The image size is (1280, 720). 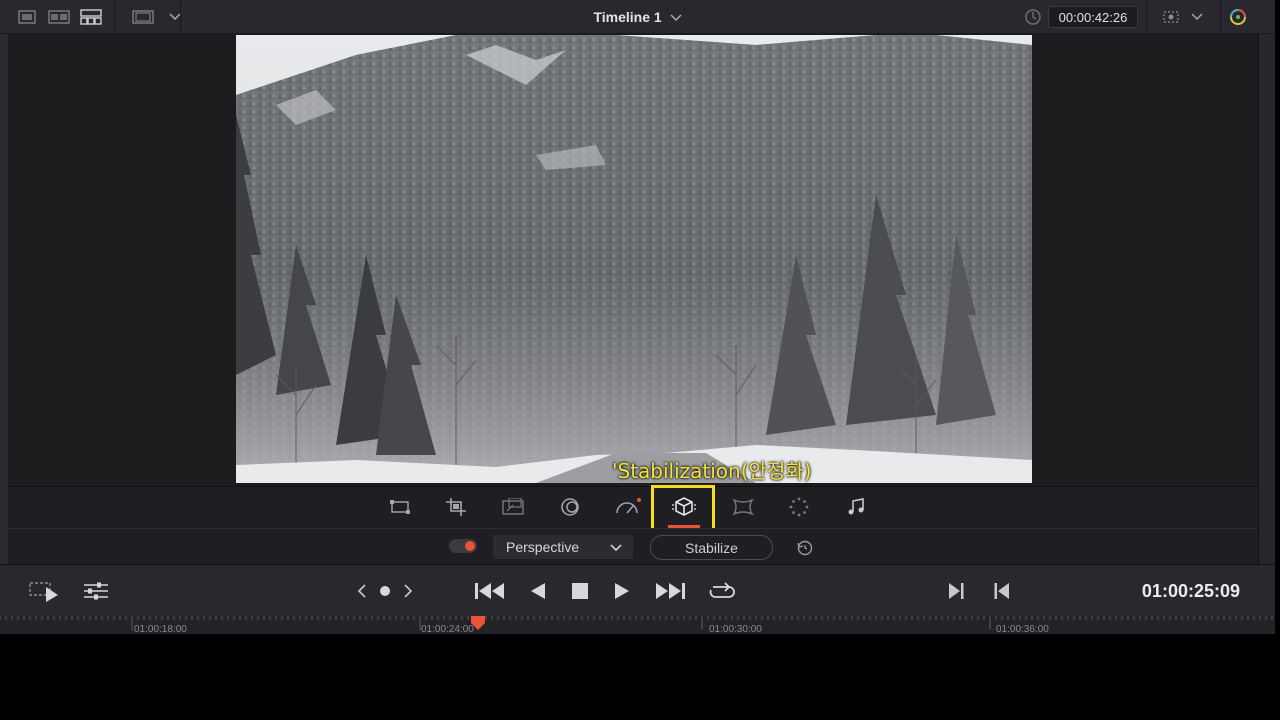 I want to click on ruler-label: 01:00:24:00, so click(x=447, y=629).